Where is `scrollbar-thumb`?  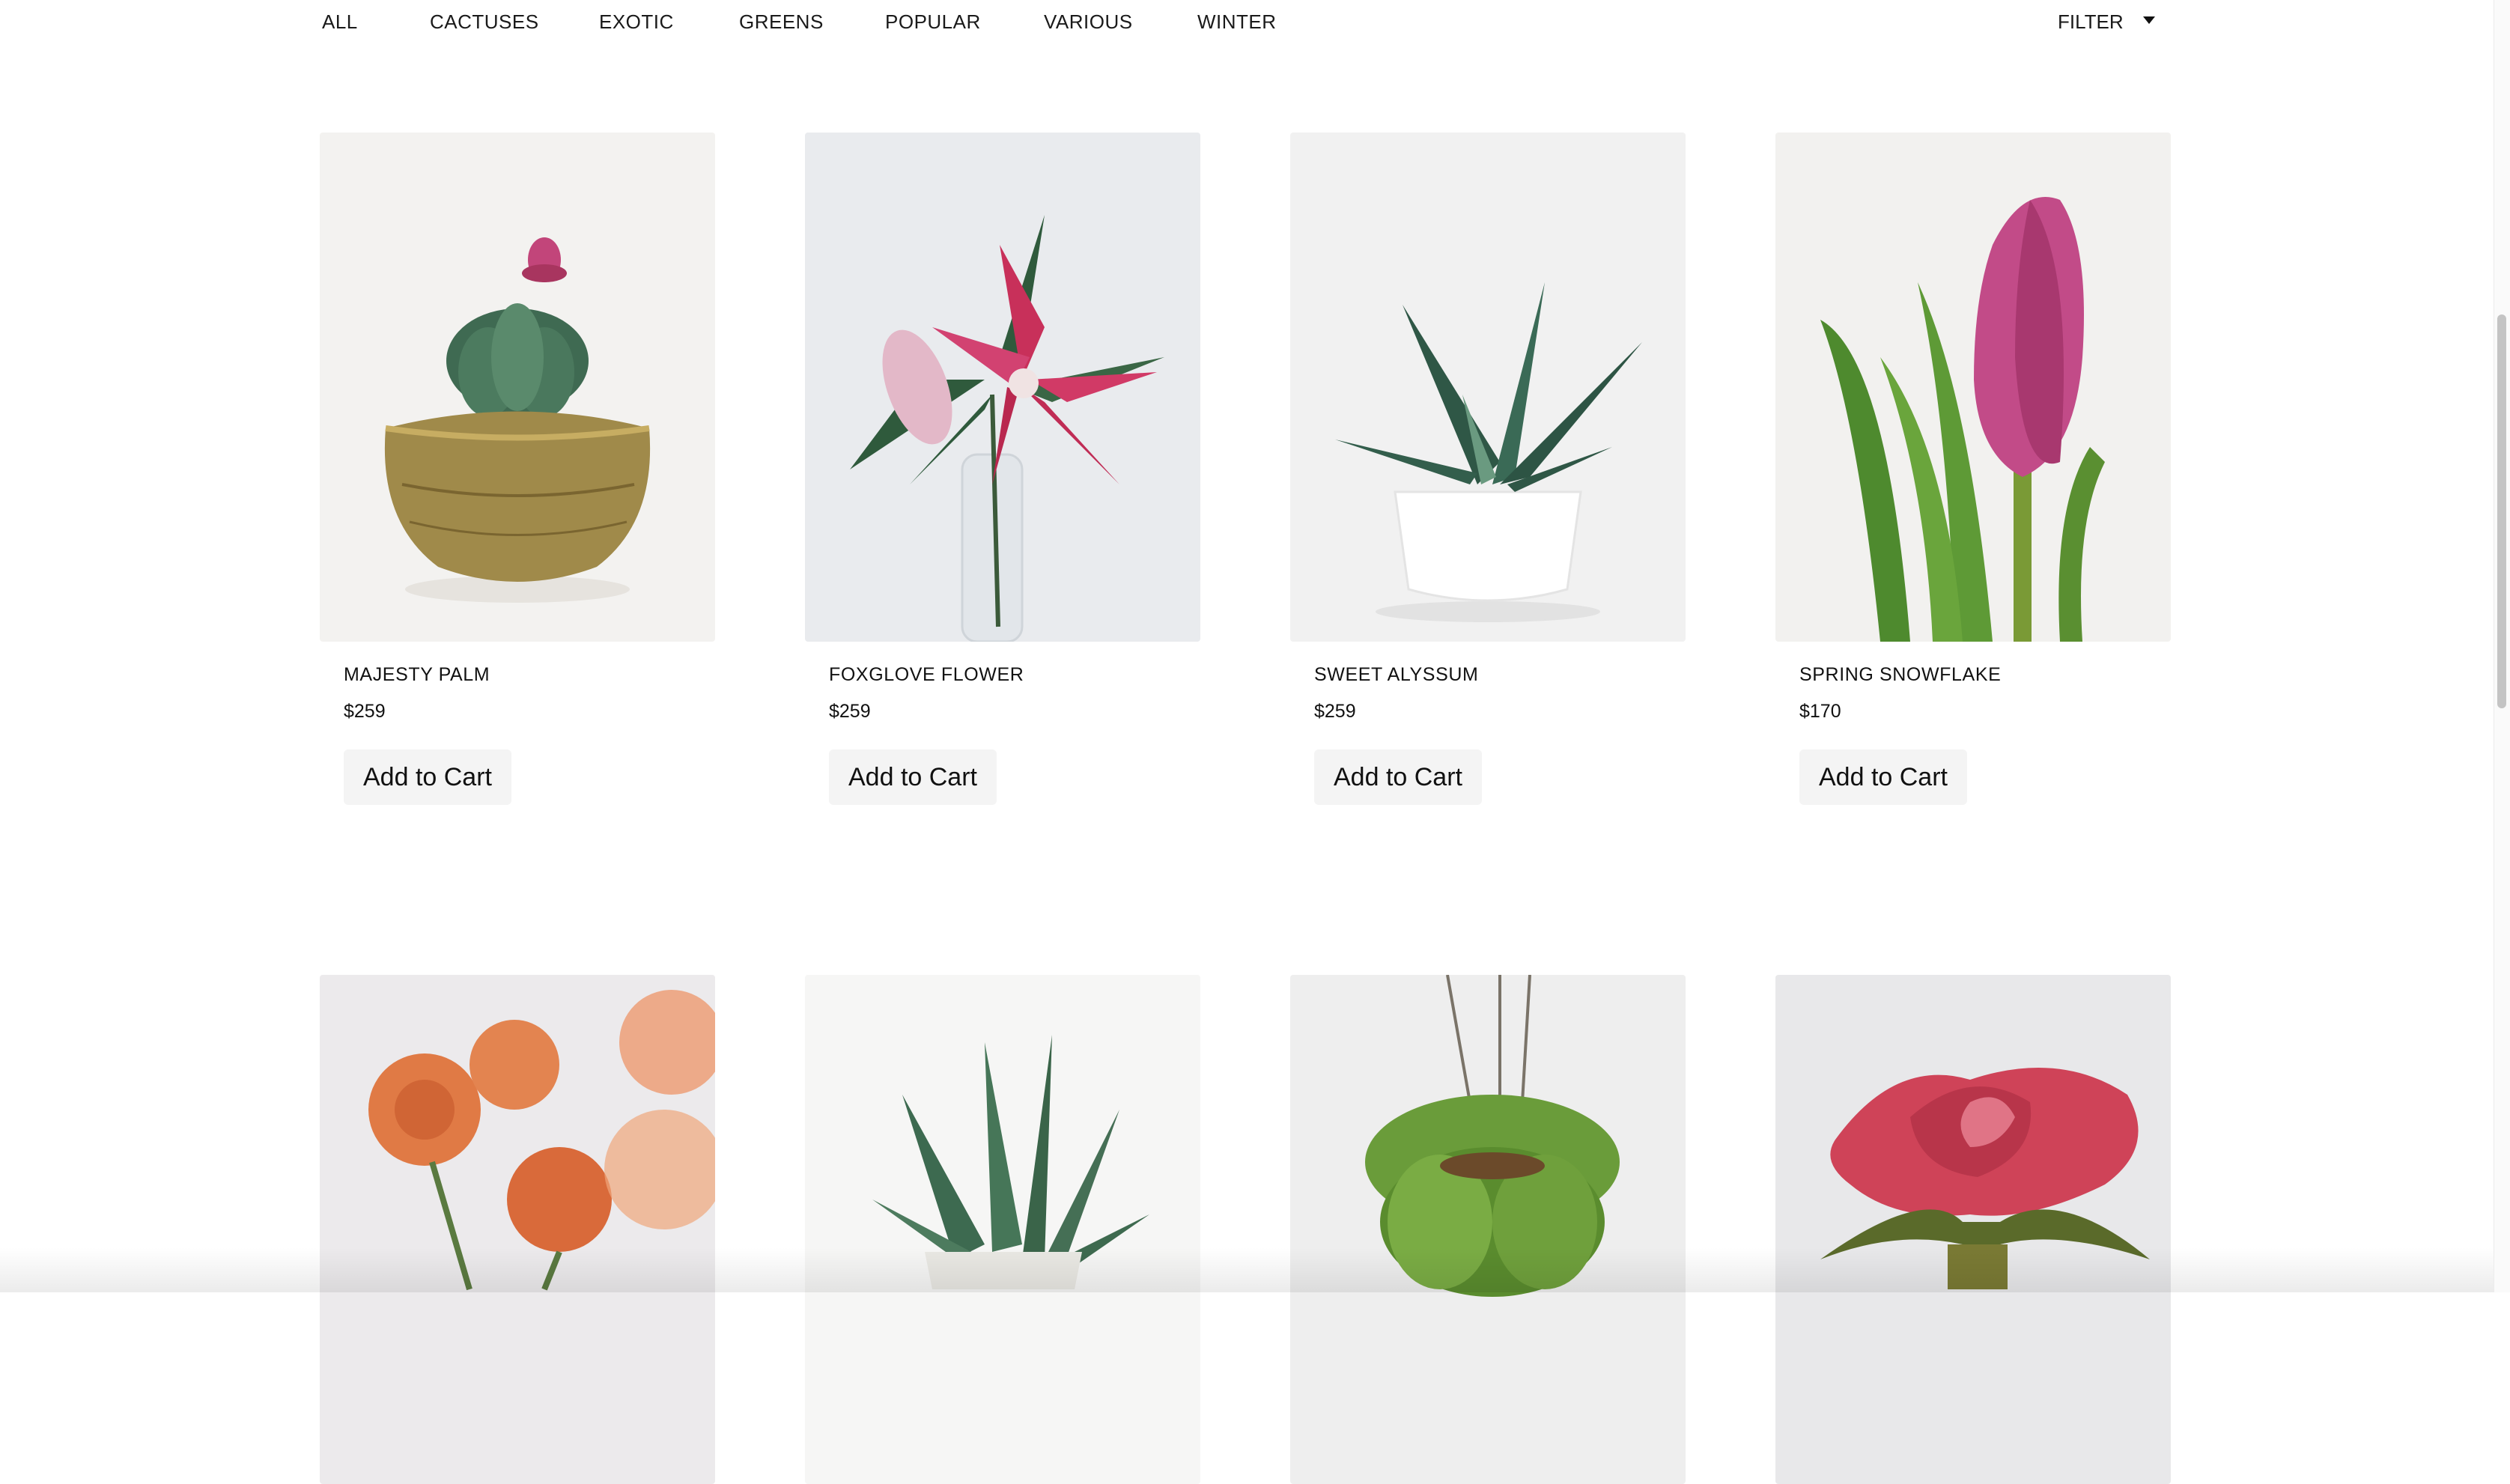 scrollbar-thumb is located at coordinates (2502, 511).